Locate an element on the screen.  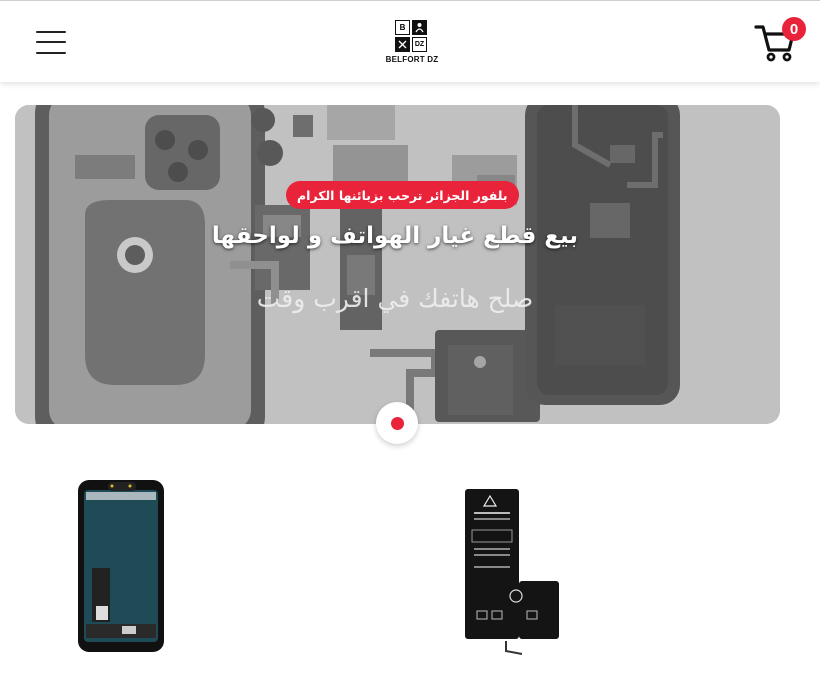
logo-cell-dz: DZ is located at coordinates (419, 44).